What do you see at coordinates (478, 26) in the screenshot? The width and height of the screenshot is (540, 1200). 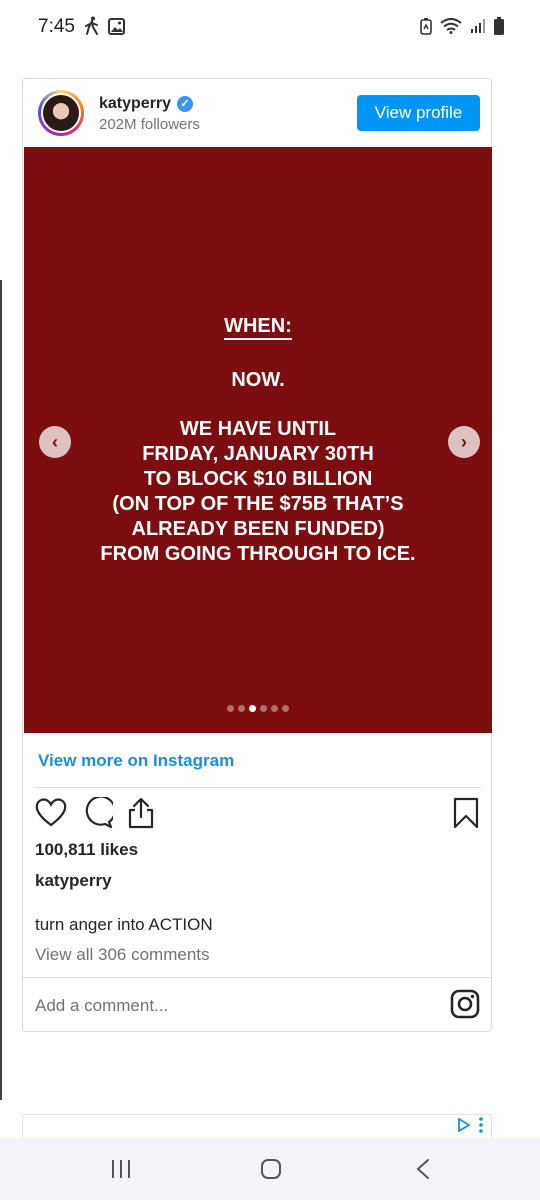 I see `signal-icon` at bounding box center [478, 26].